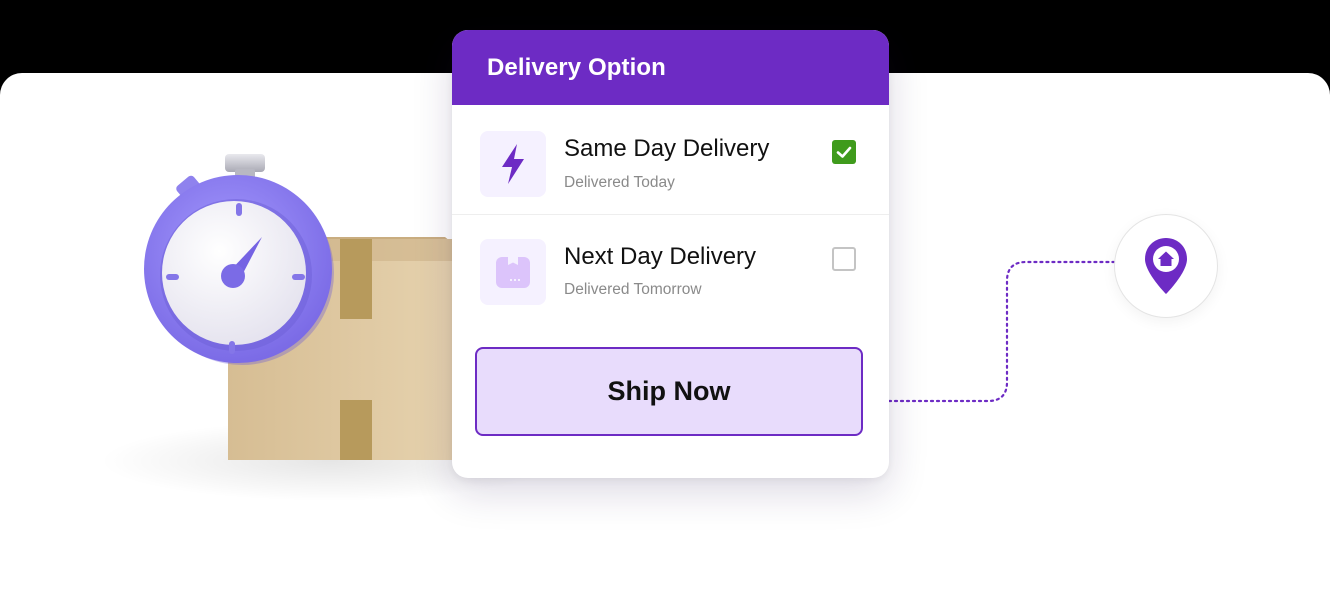  What do you see at coordinates (513, 164) in the screenshot?
I see `lightning-icon` at bounding box center [513, 164].